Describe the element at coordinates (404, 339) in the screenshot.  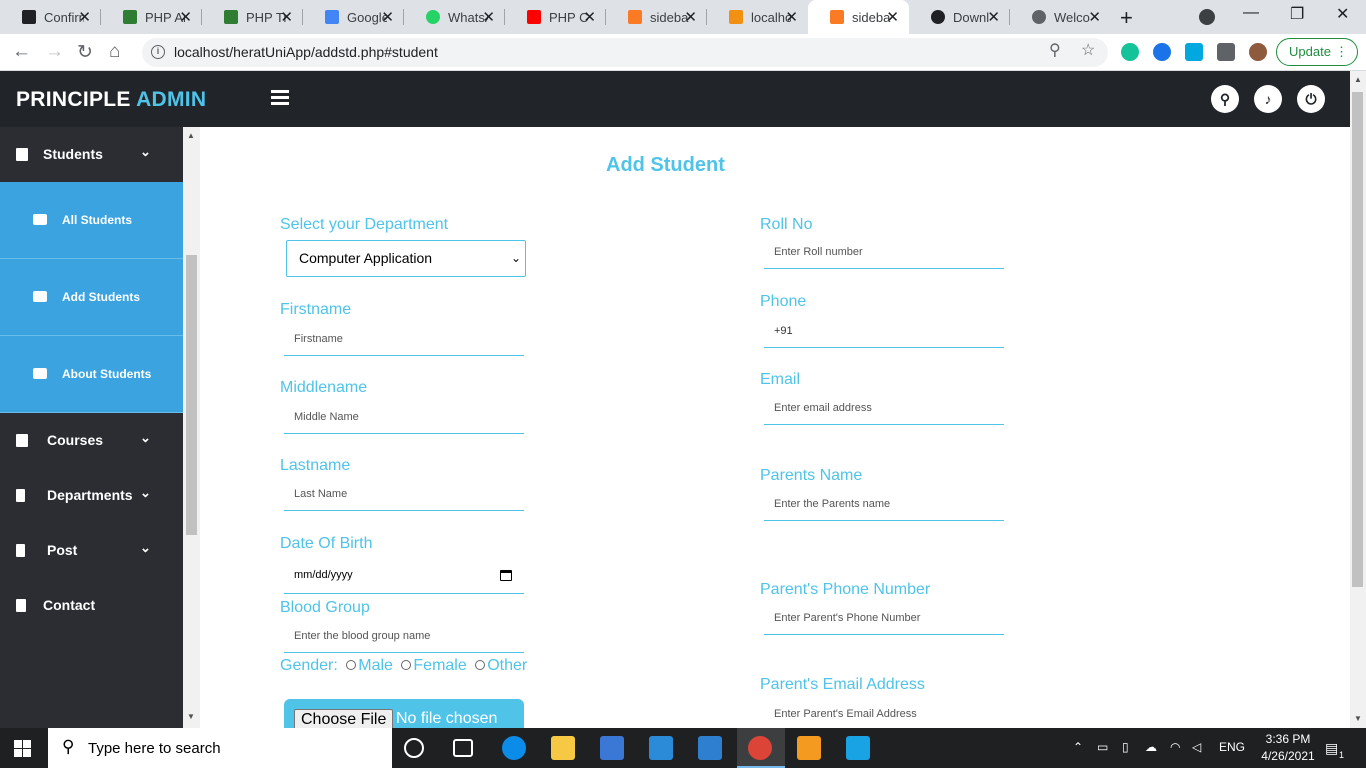
I see `firstname-input` at that location.